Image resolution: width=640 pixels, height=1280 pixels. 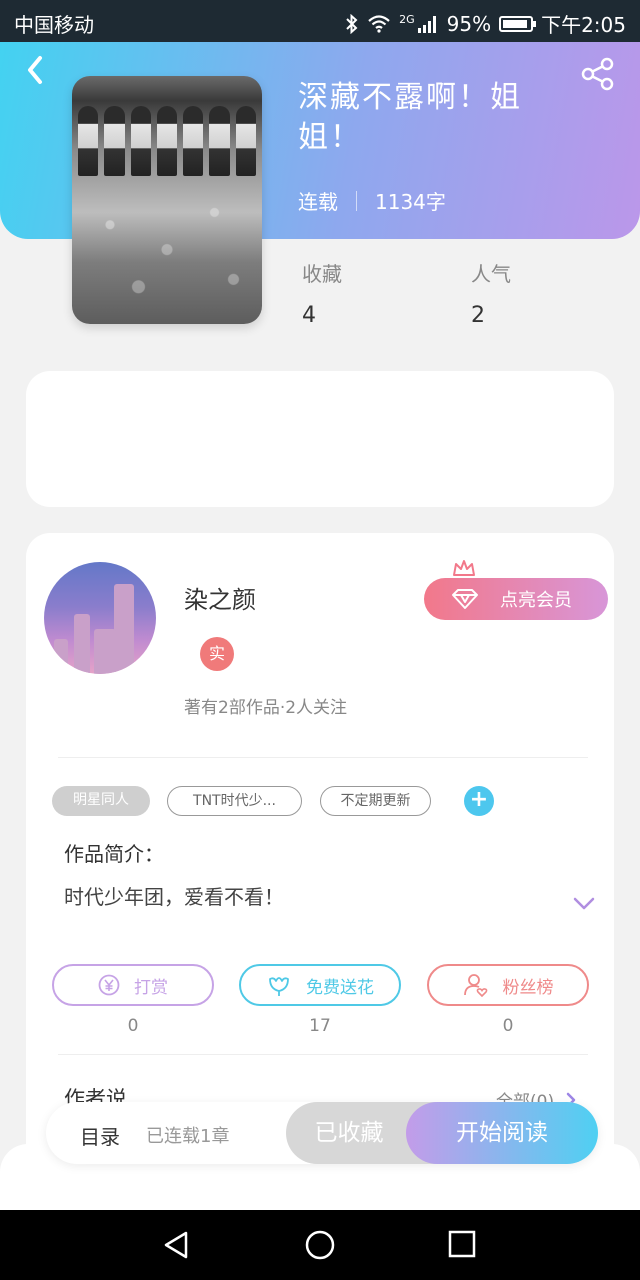 I want to click on word-count: 1134字, so click(x=410, y=202).